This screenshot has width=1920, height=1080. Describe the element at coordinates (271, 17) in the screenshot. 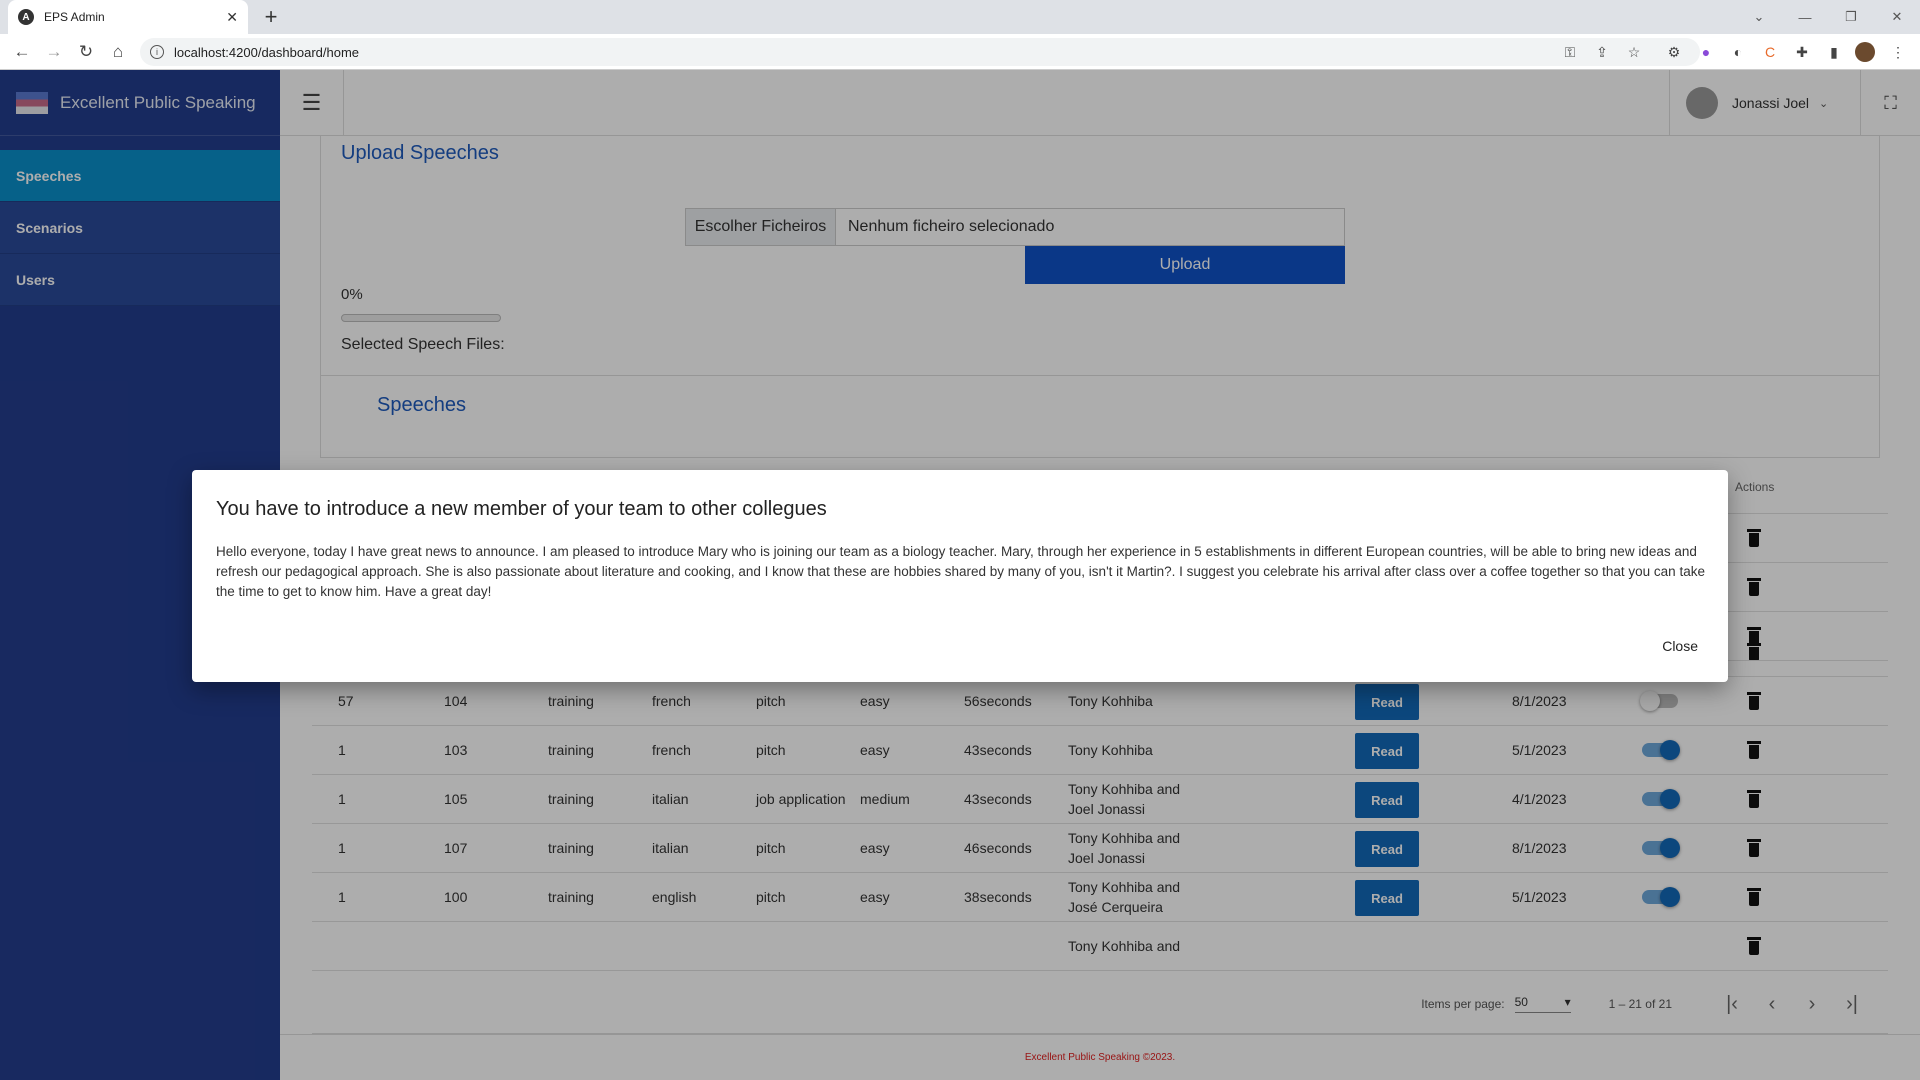

I see `new-tab-icon: +` at that location.